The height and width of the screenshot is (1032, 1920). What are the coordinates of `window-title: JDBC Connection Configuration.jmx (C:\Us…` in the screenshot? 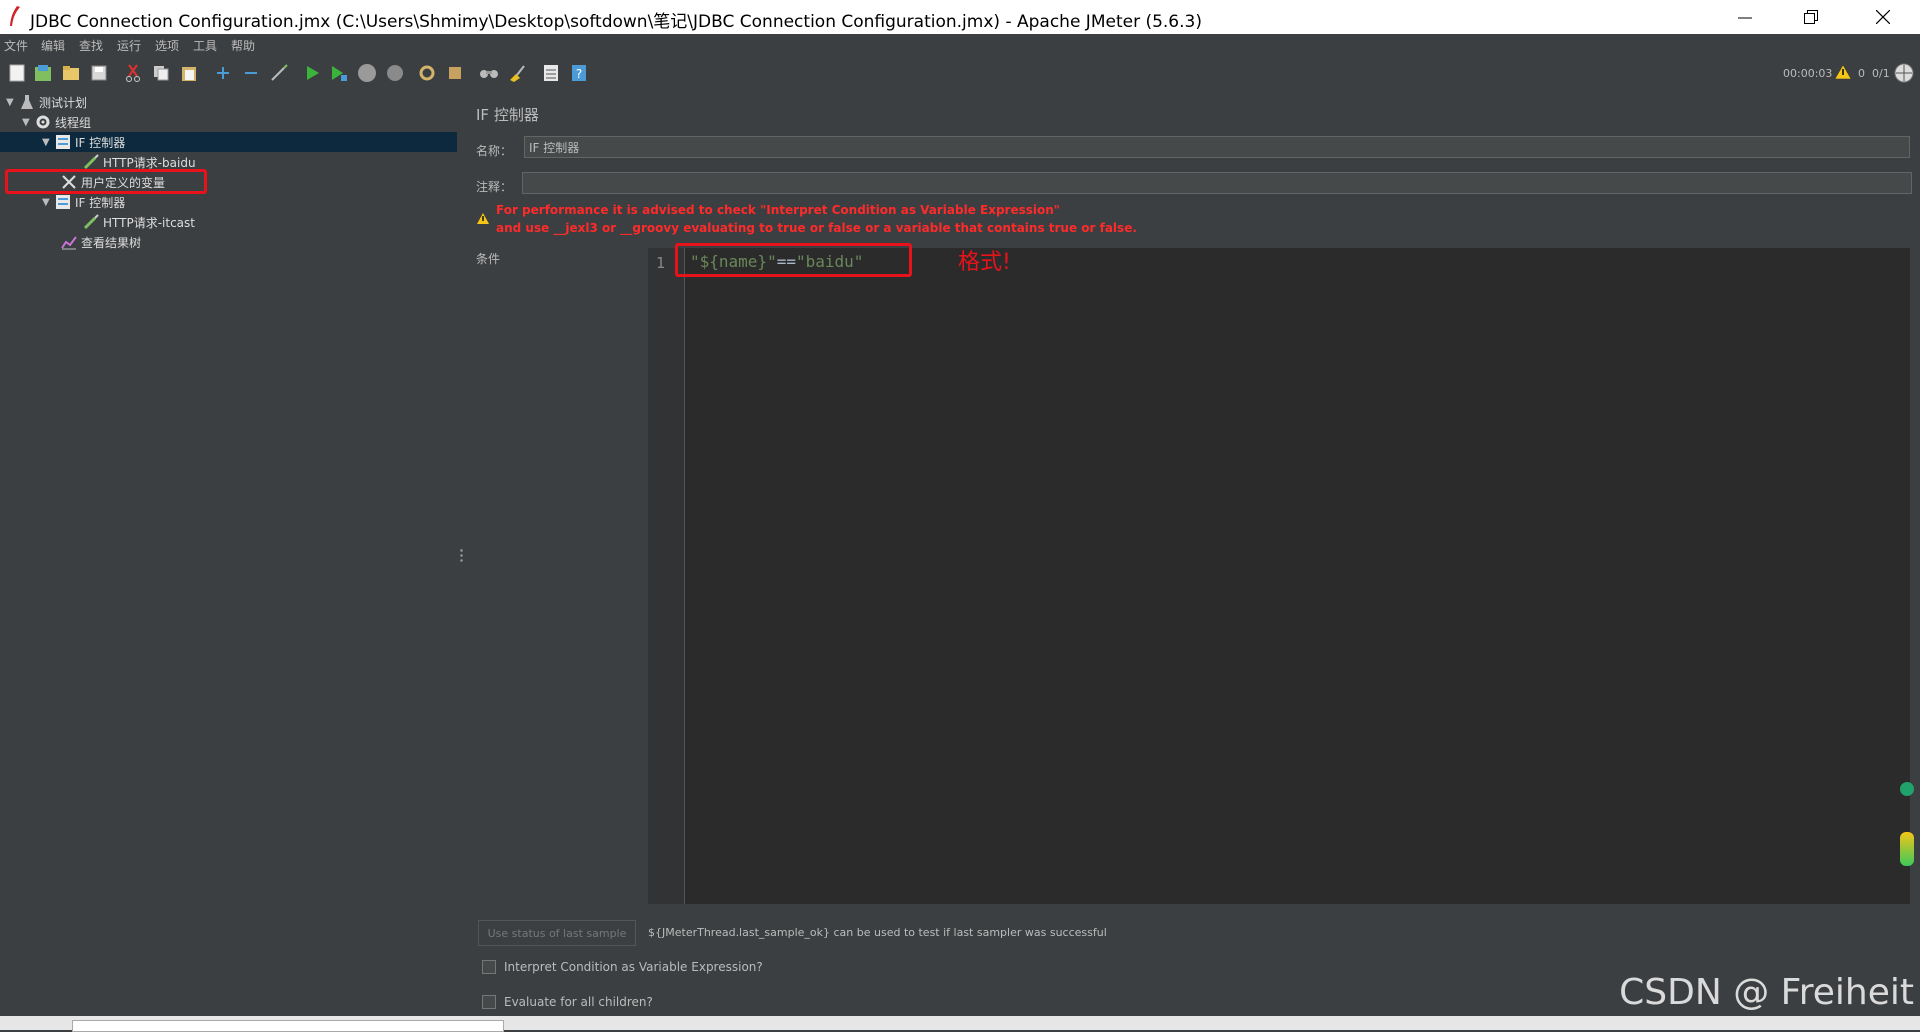 It's located at (616, 22).